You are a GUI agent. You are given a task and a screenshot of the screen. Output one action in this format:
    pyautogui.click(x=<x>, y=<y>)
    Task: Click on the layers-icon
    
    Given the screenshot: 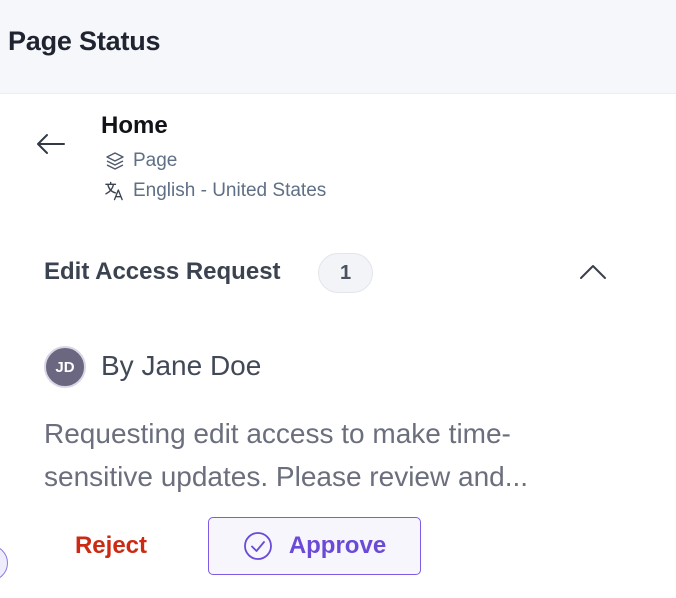 What is the action you would take?
    pyautogui.click(x=114, y=161)
    